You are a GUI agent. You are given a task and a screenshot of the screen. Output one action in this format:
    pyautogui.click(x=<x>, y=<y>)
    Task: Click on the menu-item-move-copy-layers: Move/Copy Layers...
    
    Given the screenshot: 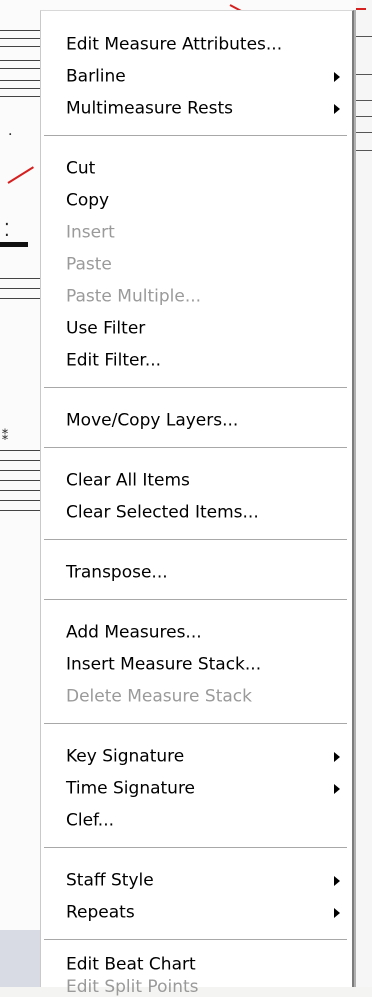 What is the action you would take?
    pyautogui.click(x=196, y=421)
    